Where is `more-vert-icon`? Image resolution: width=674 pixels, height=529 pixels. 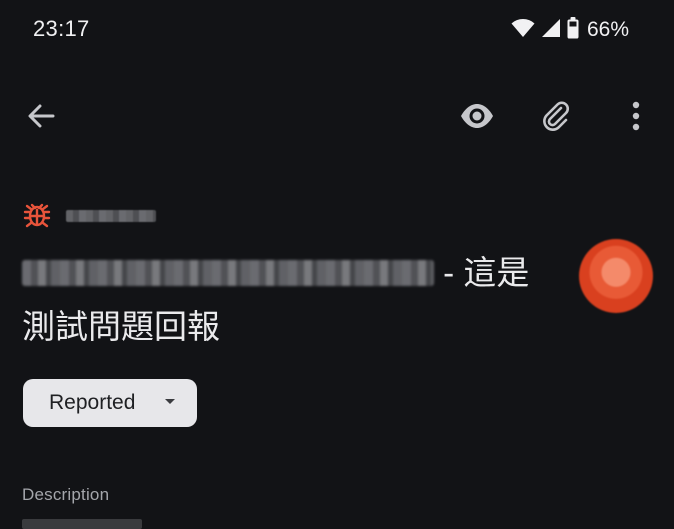 more-vert-icon is located at coordinates (636, 118).